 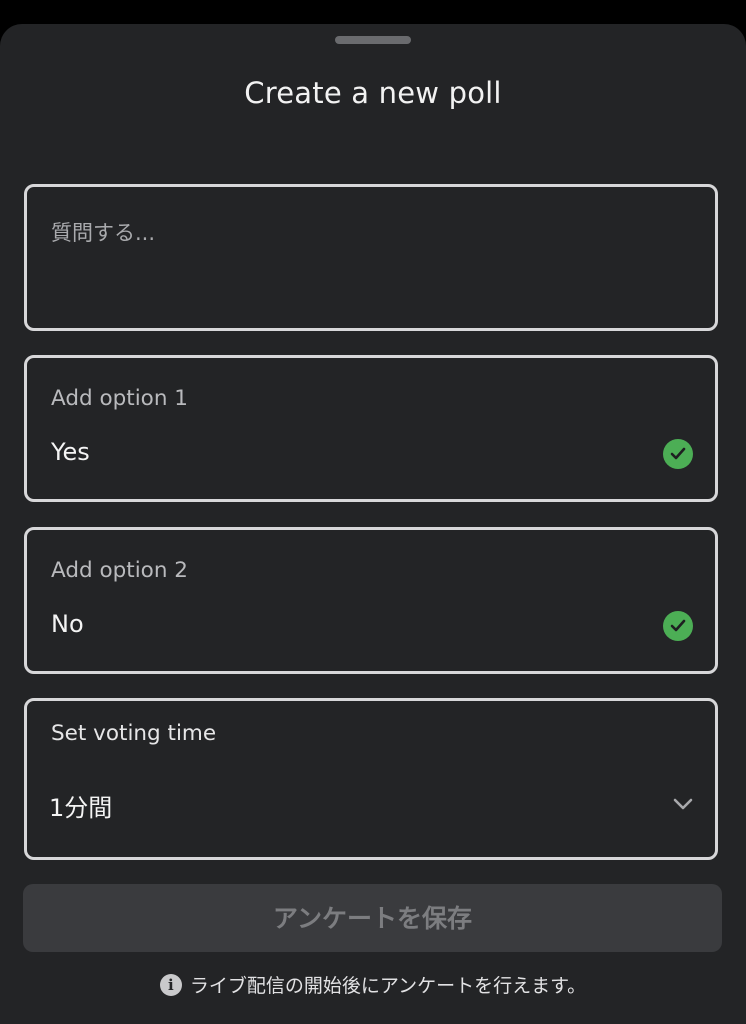 I want to click on option-2-label: Add option 2, so click(x=119, y=570).